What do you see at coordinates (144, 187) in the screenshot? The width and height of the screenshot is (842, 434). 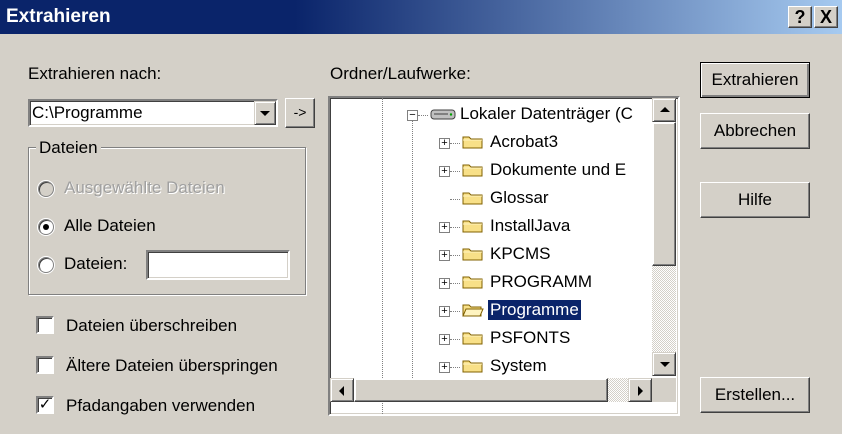 I see `radio-selected-files-label: Ausgewählte Dateien` at bounding box center [144, 187].